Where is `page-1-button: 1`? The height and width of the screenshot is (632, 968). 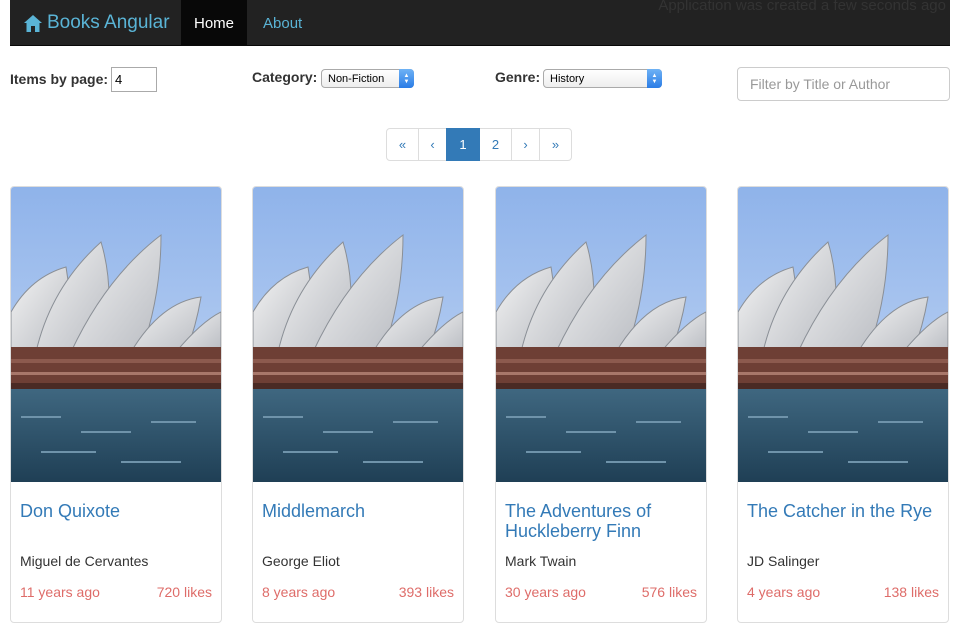
page-1-button: 1 is located at coordinates (463, 144).